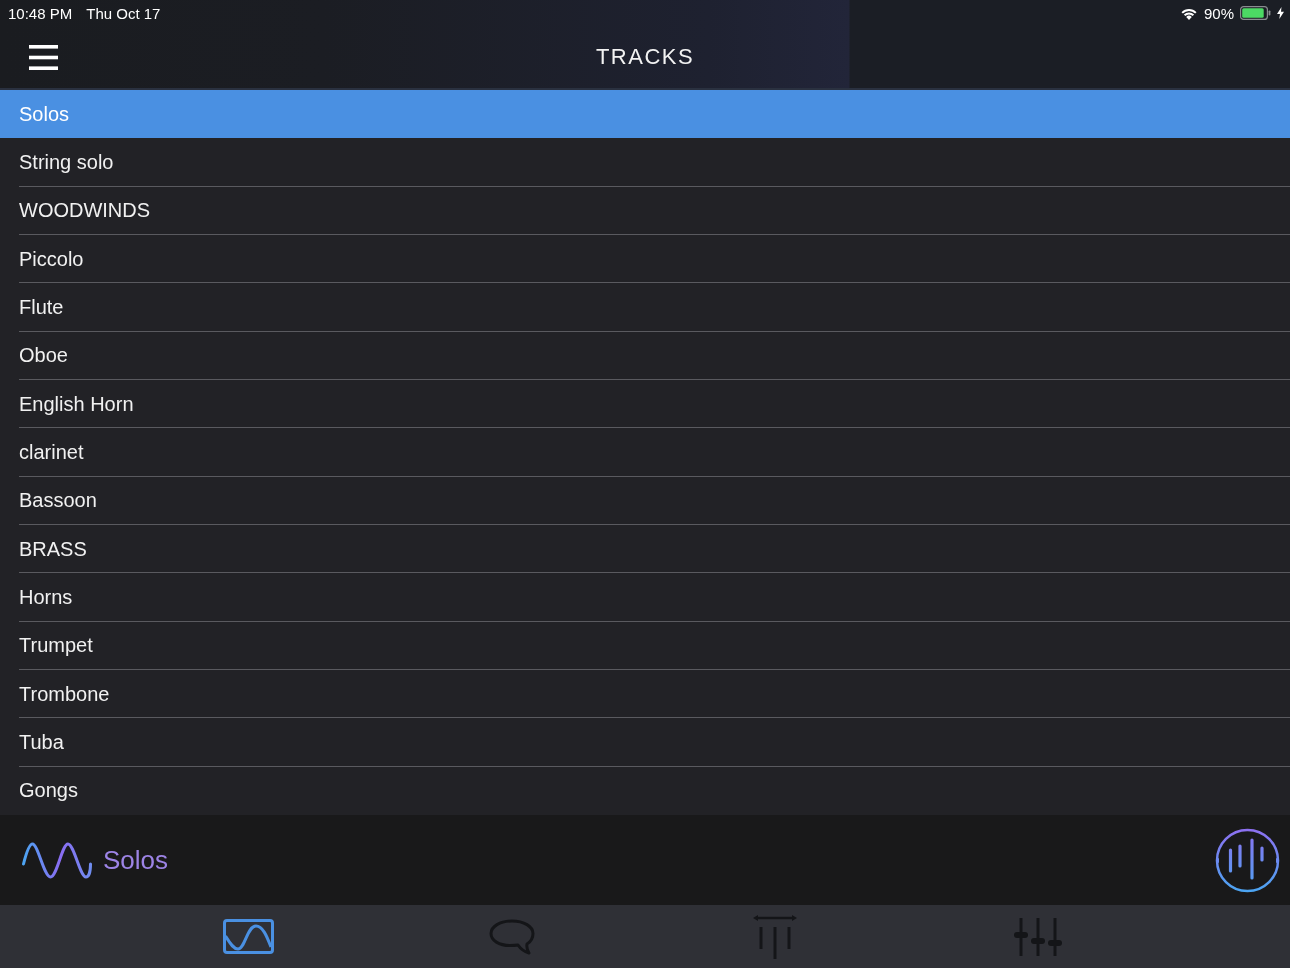 The width and height of the screenshot is (1290, 968). I want to click on sine-frame-icon, so click(248, 936).